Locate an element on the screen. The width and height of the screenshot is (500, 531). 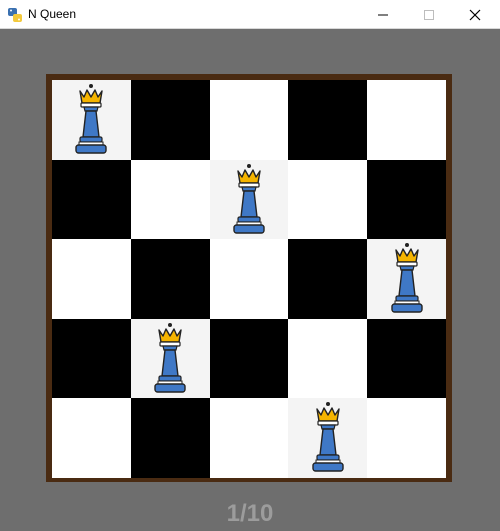
minimize-icon is located at coordinates (383, 15).